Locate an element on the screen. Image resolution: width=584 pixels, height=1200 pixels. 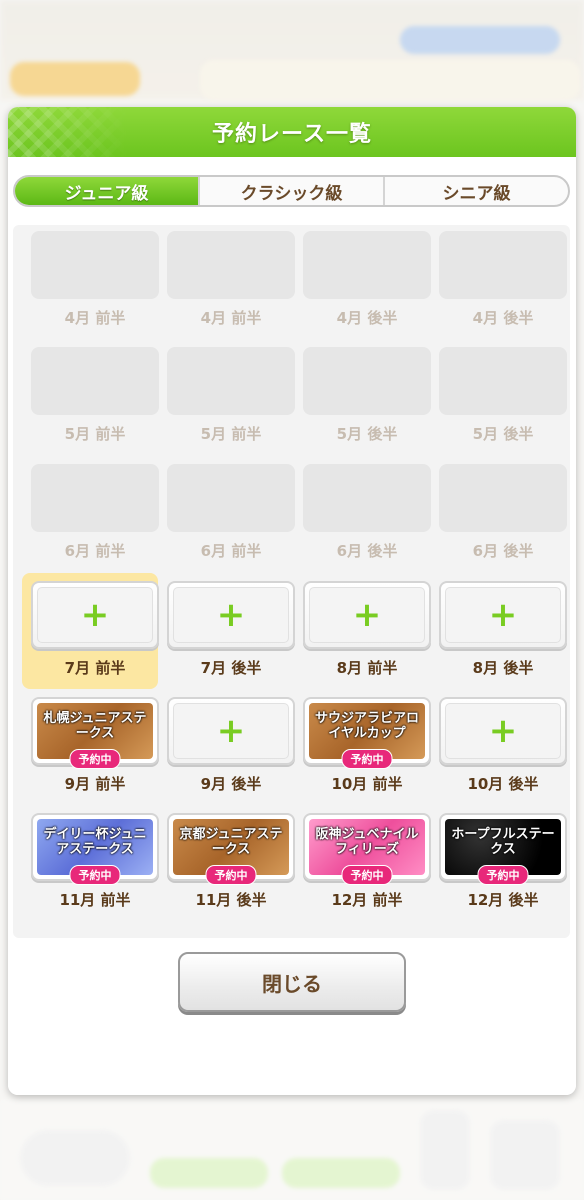
slot-period-label: 12月 後半 is located at coordinates (503, 900).